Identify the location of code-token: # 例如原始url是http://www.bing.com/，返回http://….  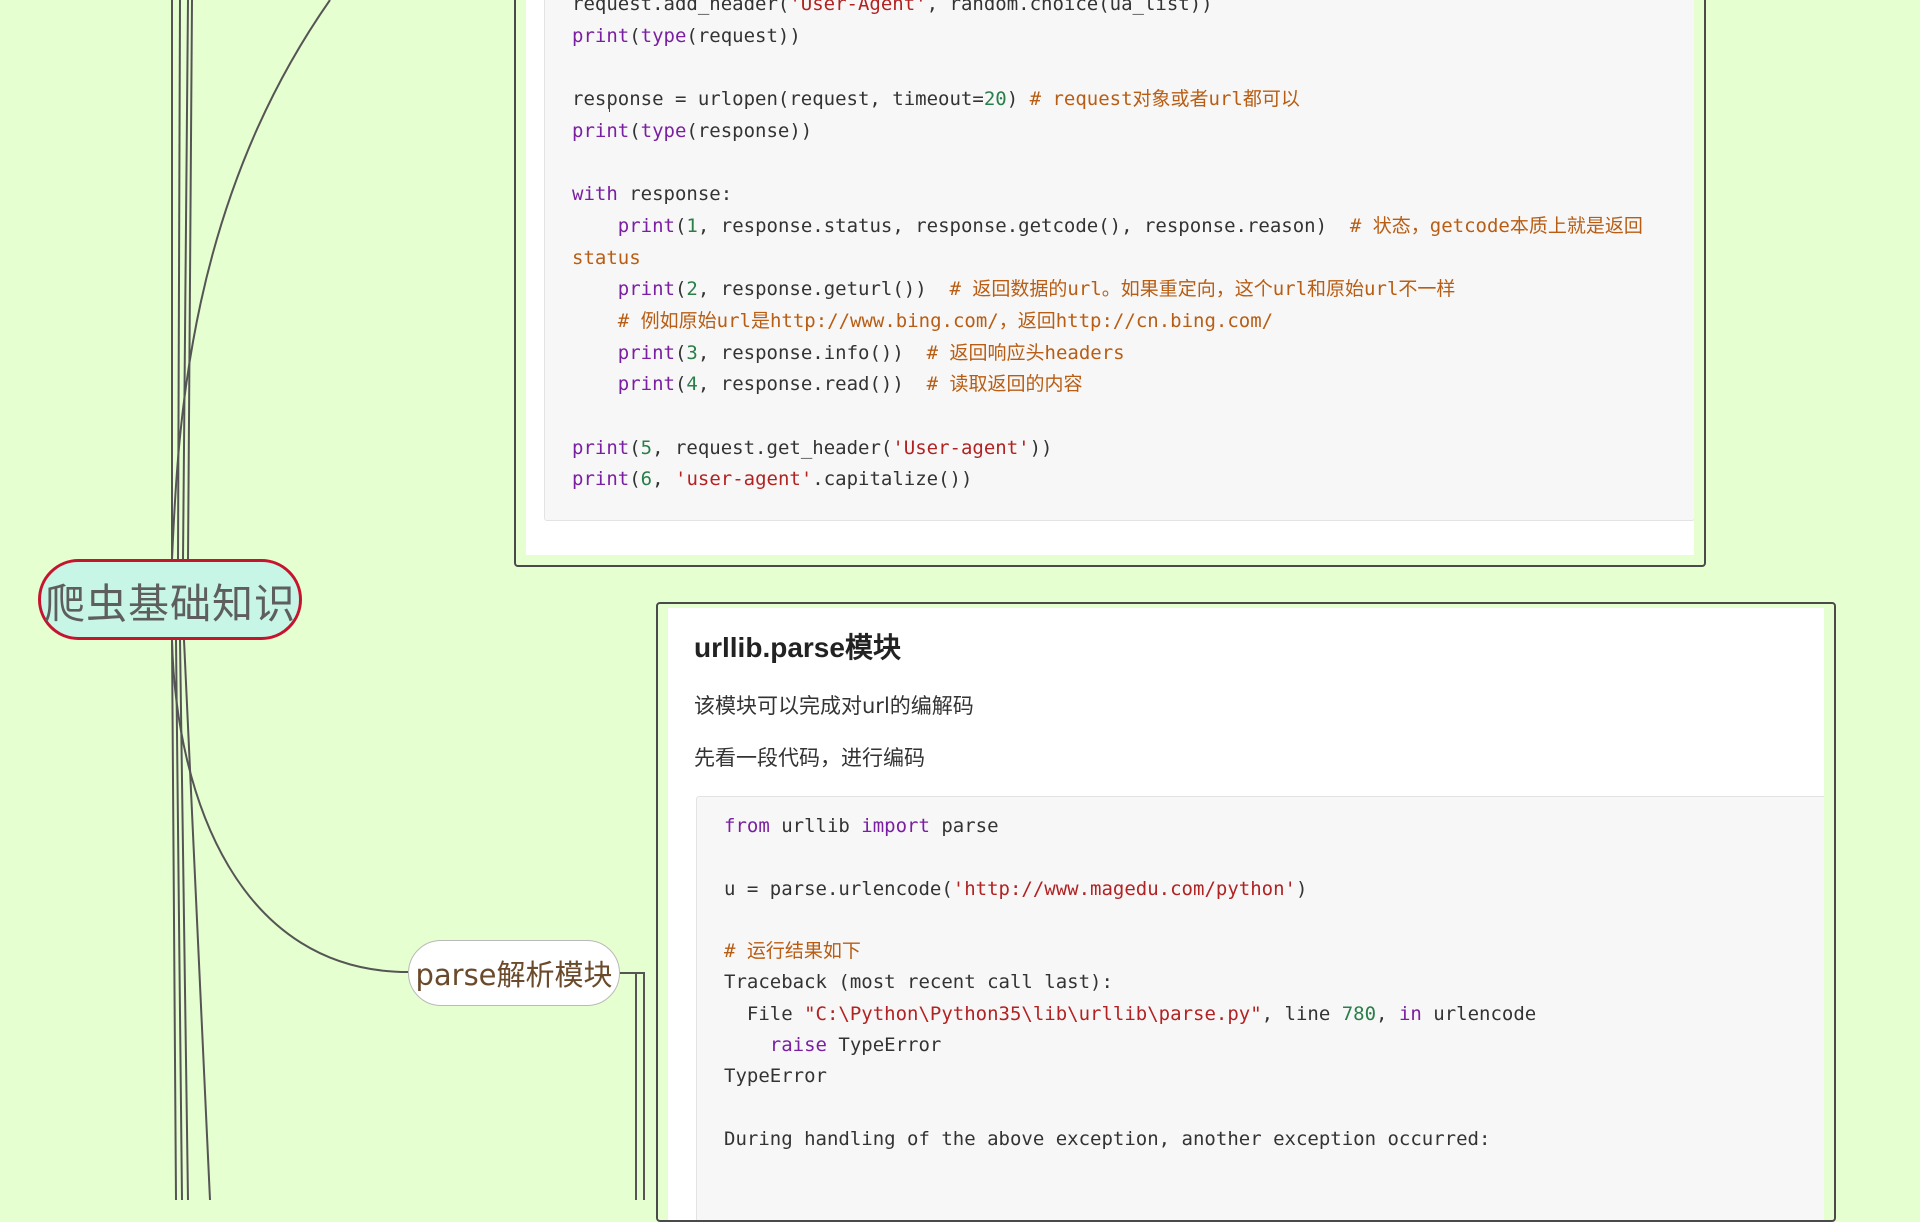
(945, 320).